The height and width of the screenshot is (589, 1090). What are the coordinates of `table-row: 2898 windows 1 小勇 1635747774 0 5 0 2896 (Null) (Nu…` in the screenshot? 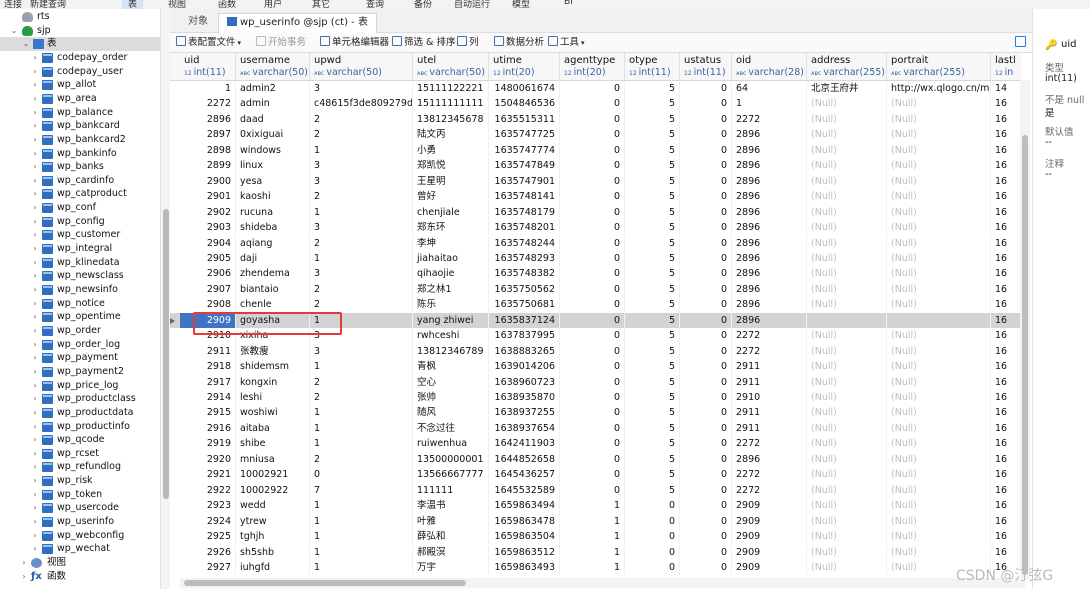 It's located at (596, 150).